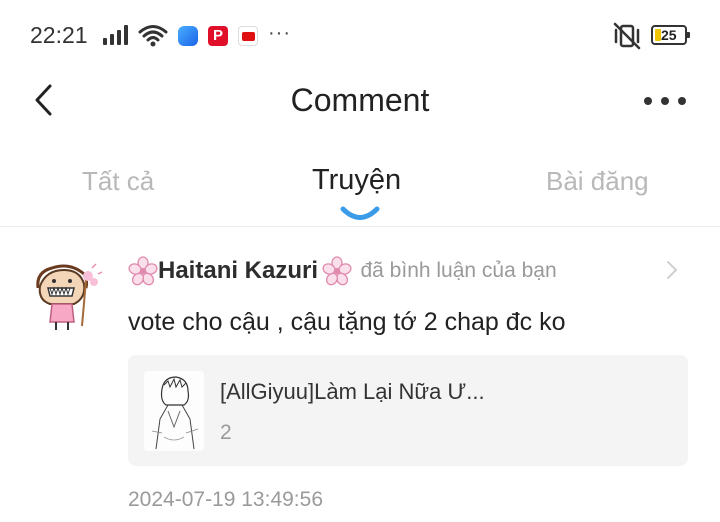 The image size is (720, 522). I want to click on messenger-icon, so click(188, 36).